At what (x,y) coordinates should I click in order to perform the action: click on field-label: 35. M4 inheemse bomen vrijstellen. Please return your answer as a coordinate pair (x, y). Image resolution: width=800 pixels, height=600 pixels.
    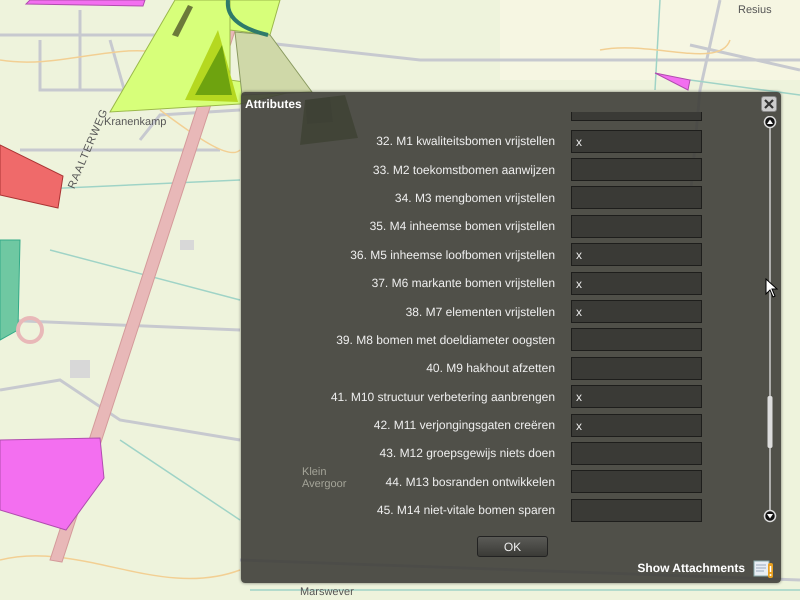
    Looking at the image, I should click on (462, 227).